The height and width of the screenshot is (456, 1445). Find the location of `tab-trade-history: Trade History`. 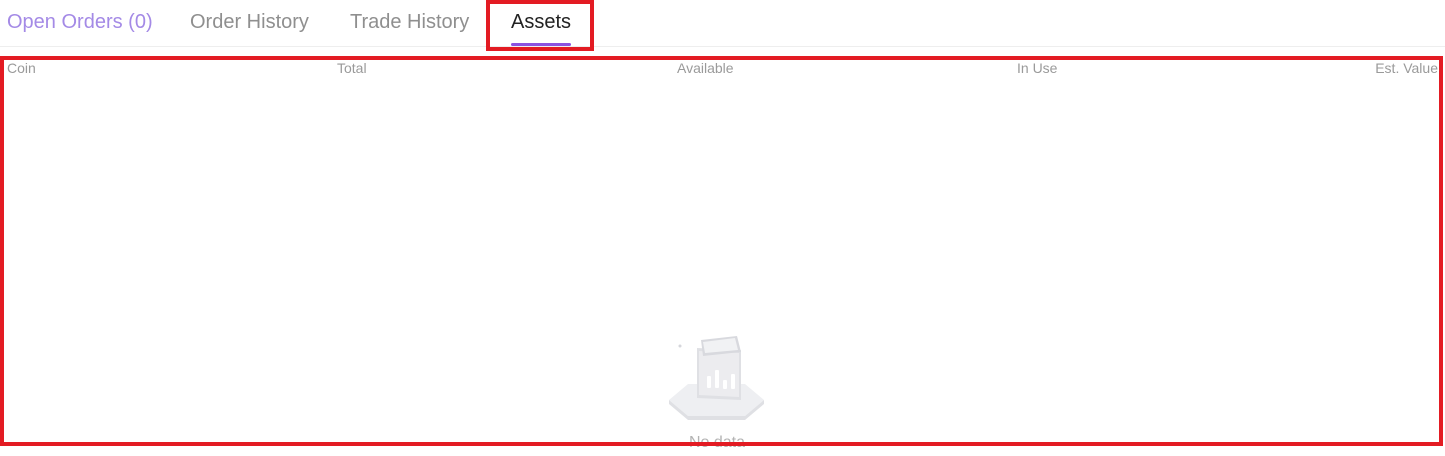

tab-trade-history: Trade History is located at coordinates (409, 23).